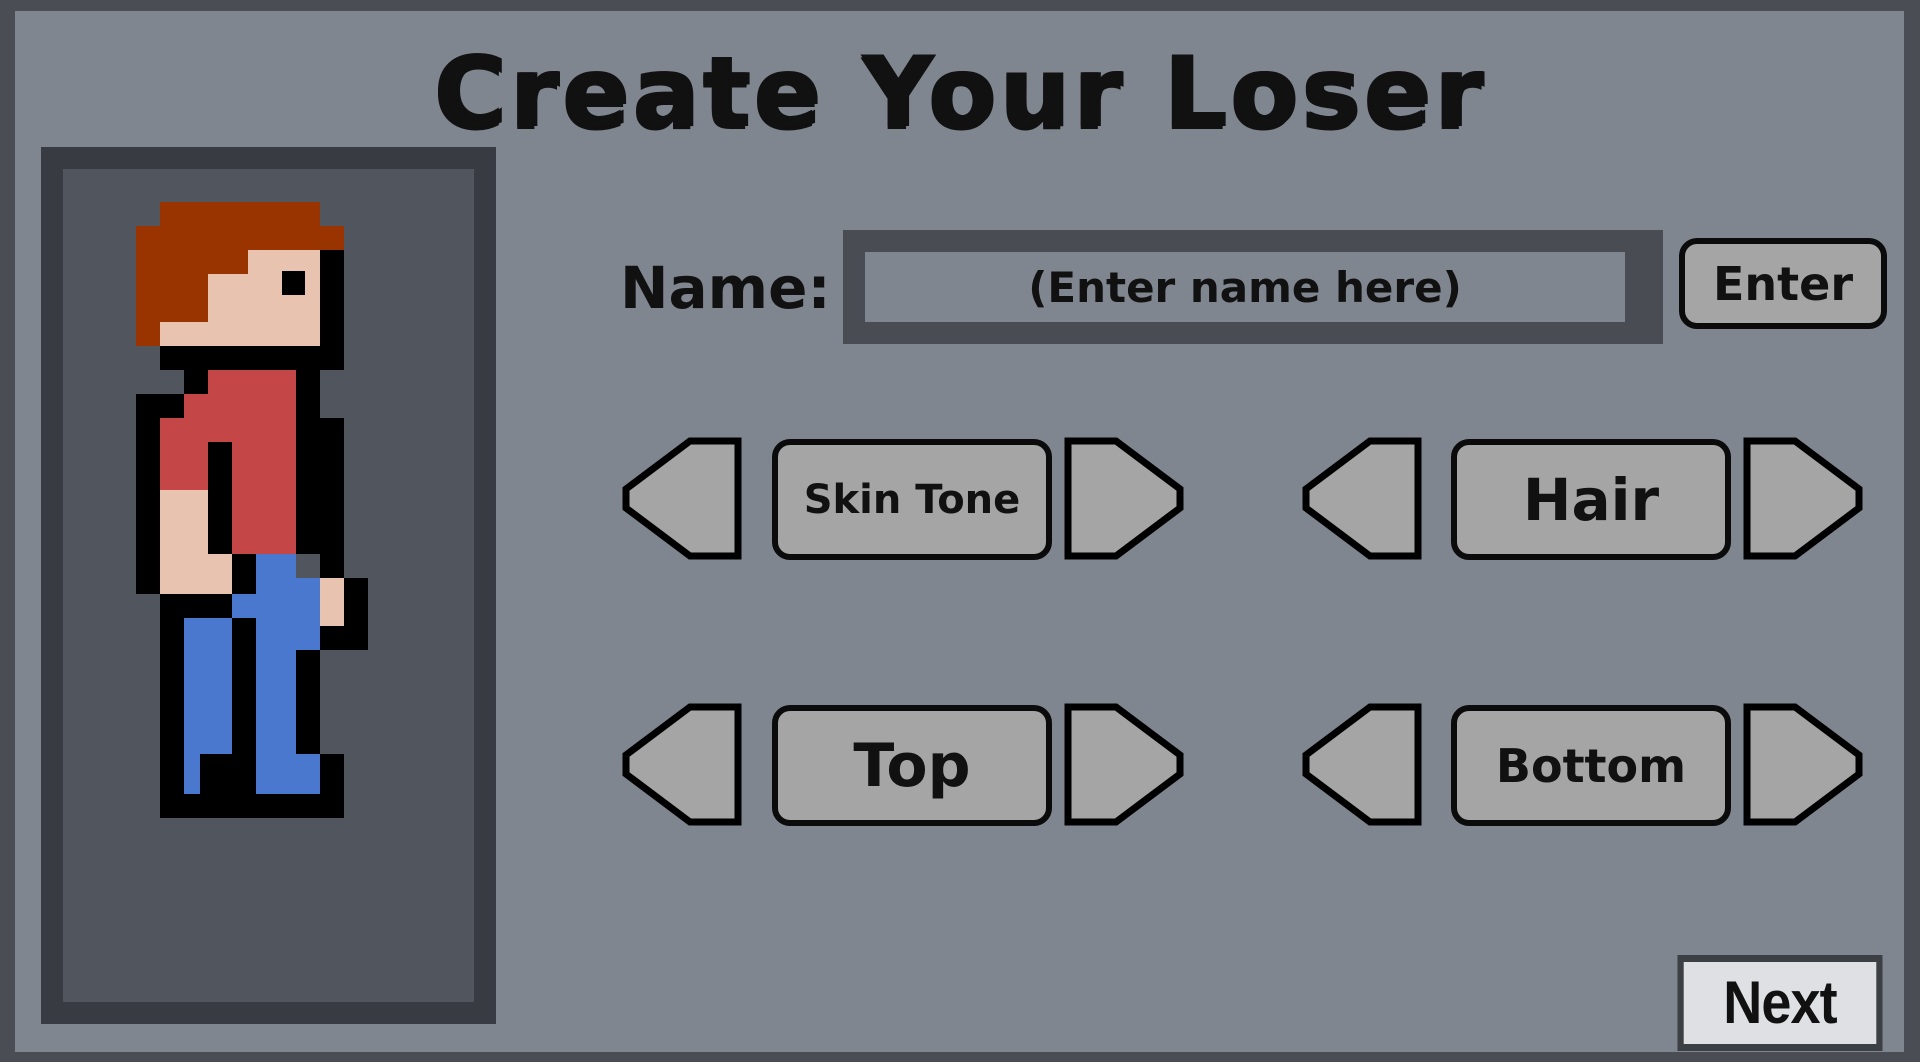 This screenshot has width=1920, height=1062. What do you see at coordinates (1361, 764) in the screenshot?
I see `bottom-prev-arrow-icon` at bounding box center [1361, 764].